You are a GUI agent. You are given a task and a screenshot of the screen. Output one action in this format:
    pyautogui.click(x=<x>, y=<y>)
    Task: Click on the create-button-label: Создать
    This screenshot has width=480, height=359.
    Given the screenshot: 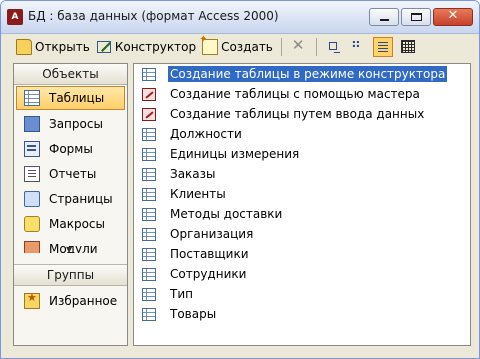 What is the action you would take?
    pyautogui.click(x=247, y=46)
    